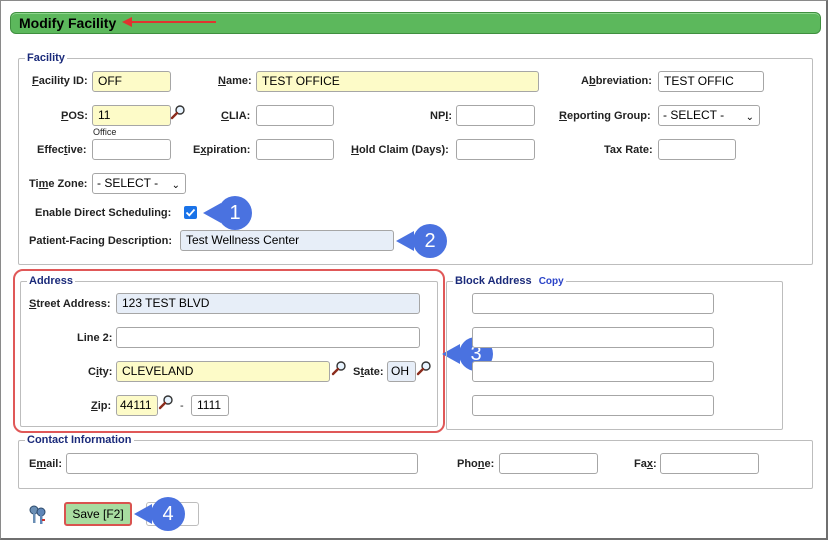  Describe the element at coordinates (430, 241) in the screenshot. I see `callout-2: 2` at that location.